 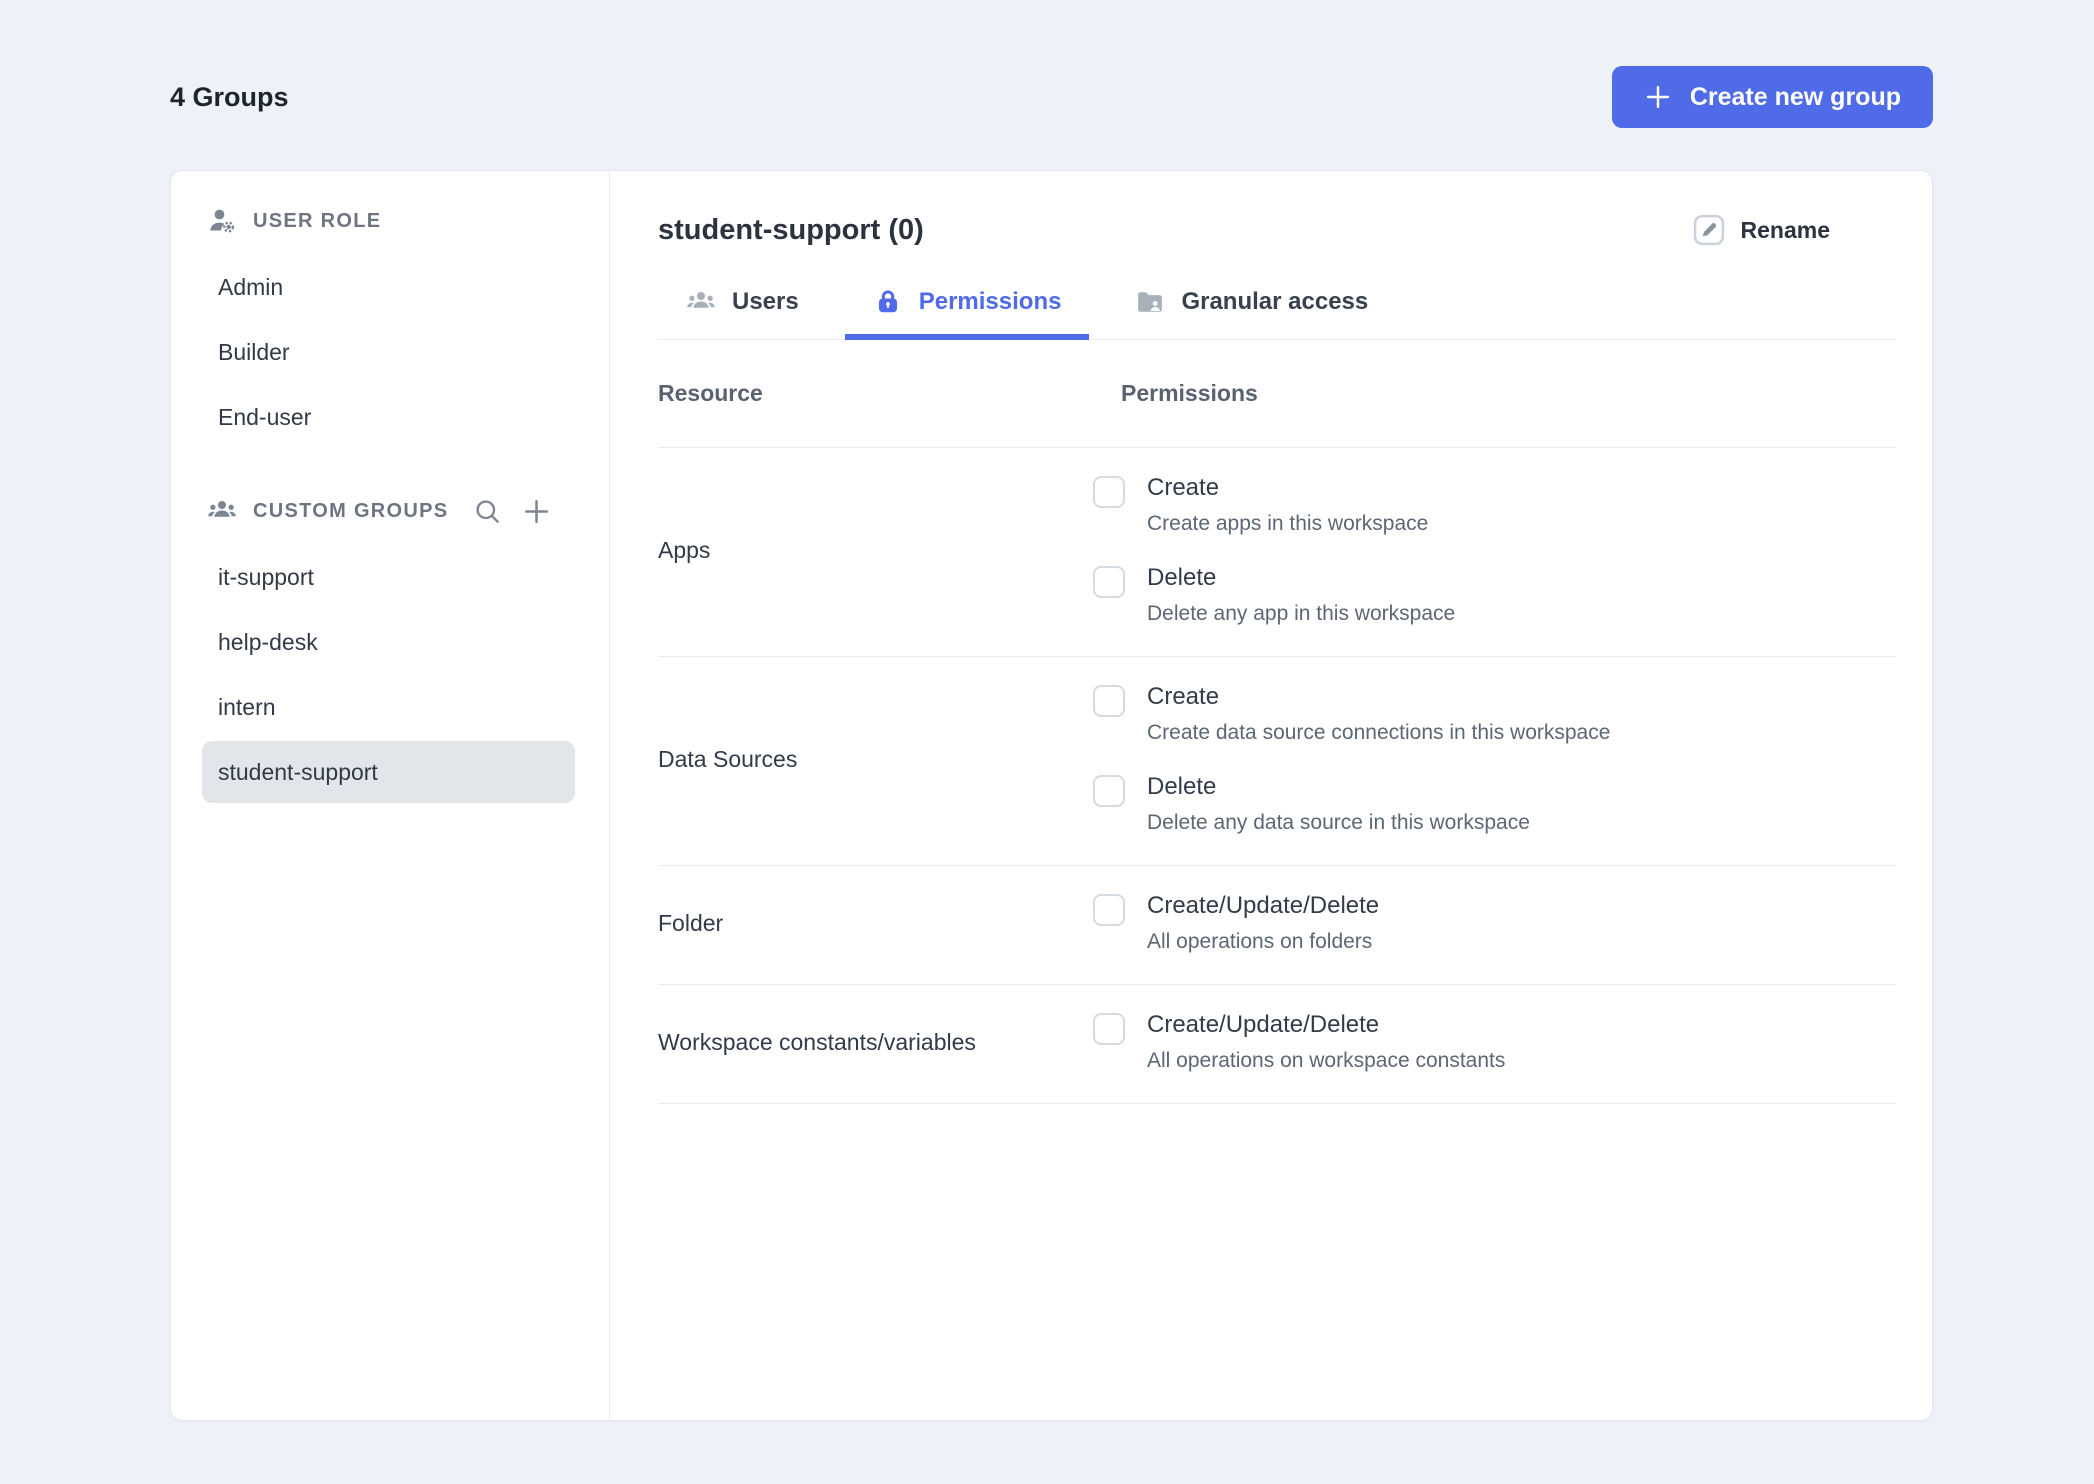 I want to click on resource-name: Apps, so click(x=684, y=549).